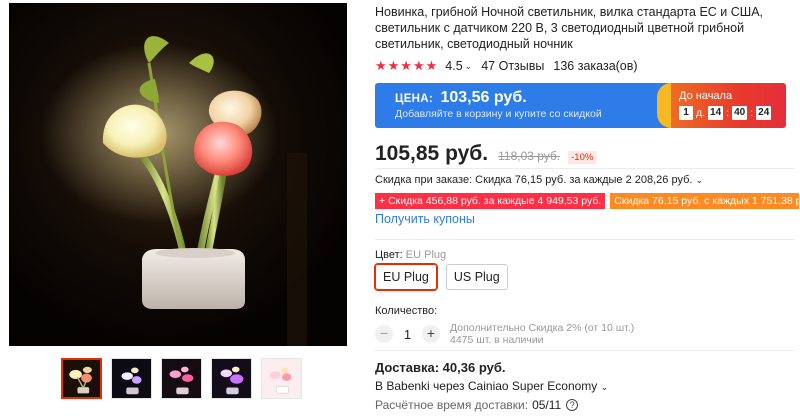  Describe the element at coordinates (441, 277) in the screenshot. I see `color-options: EU Plug US Plug` at that location.